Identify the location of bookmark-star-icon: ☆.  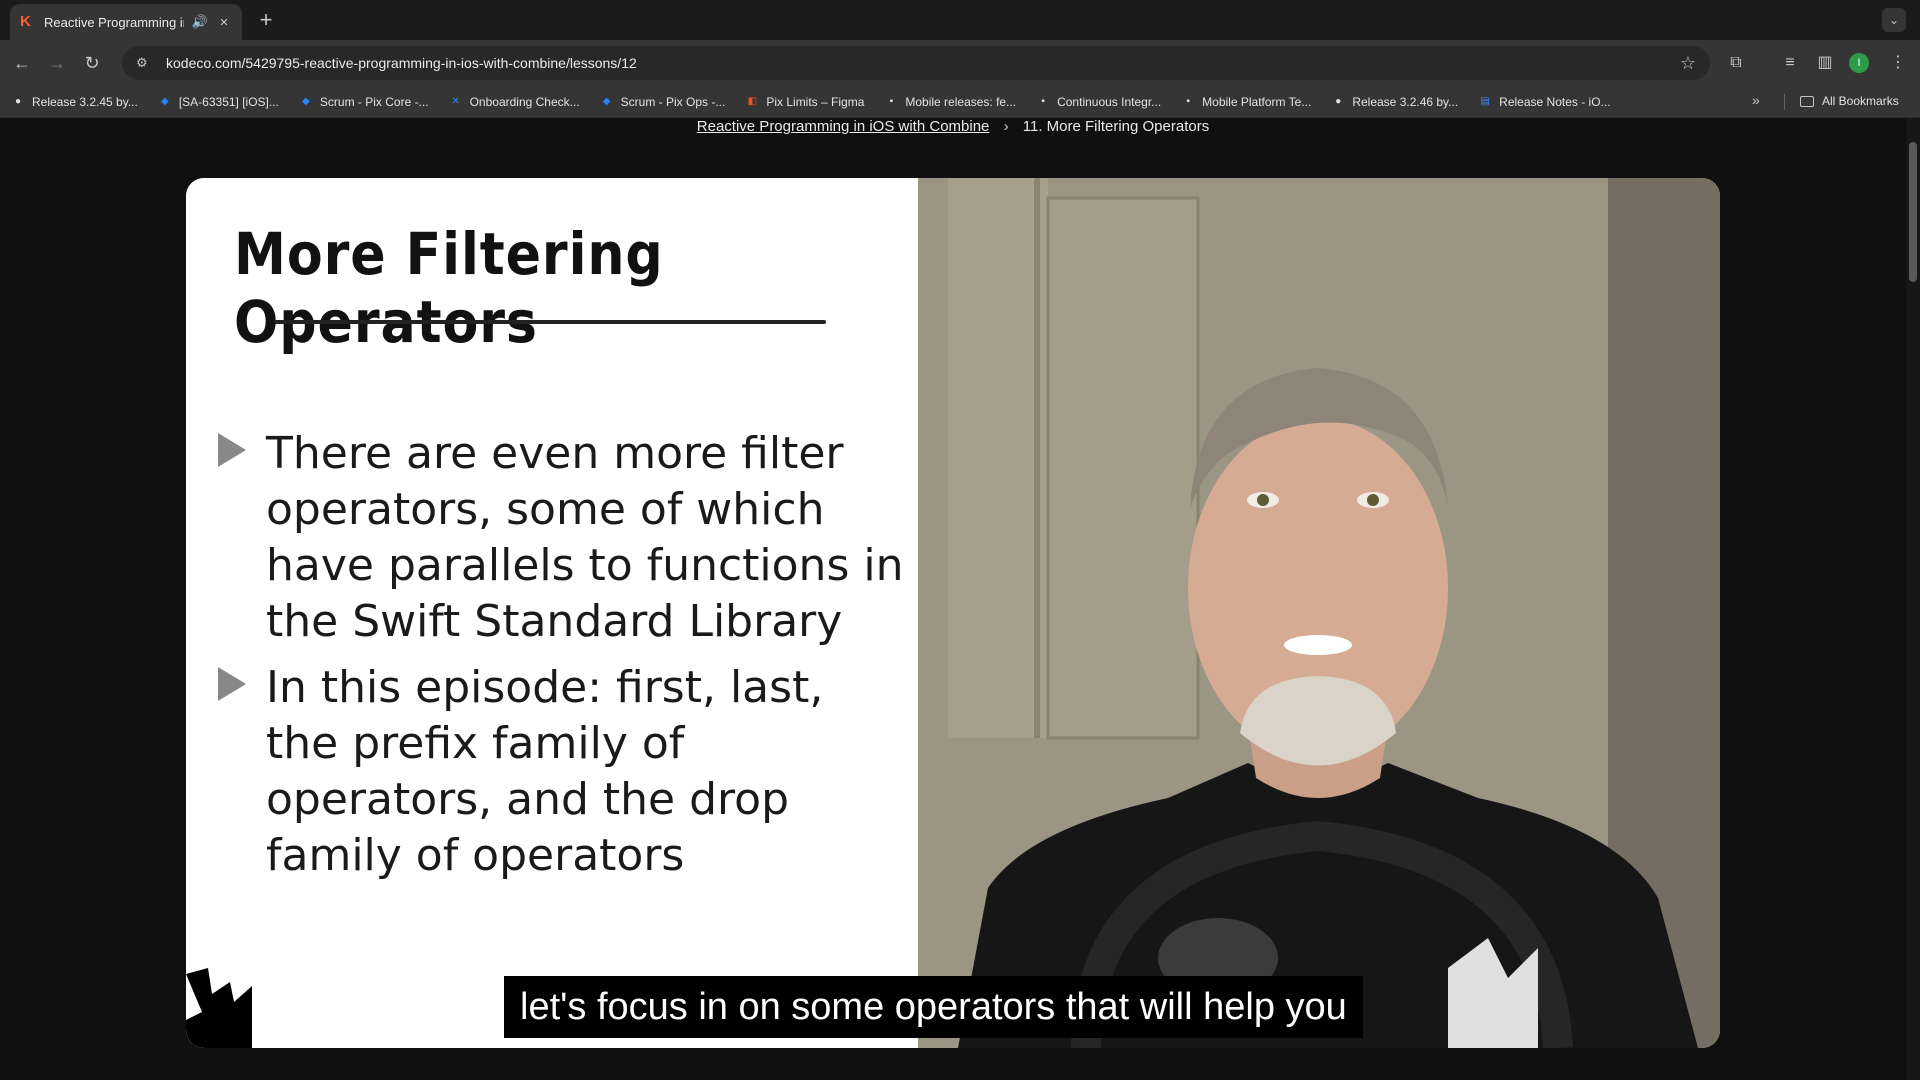
(1688, 63).